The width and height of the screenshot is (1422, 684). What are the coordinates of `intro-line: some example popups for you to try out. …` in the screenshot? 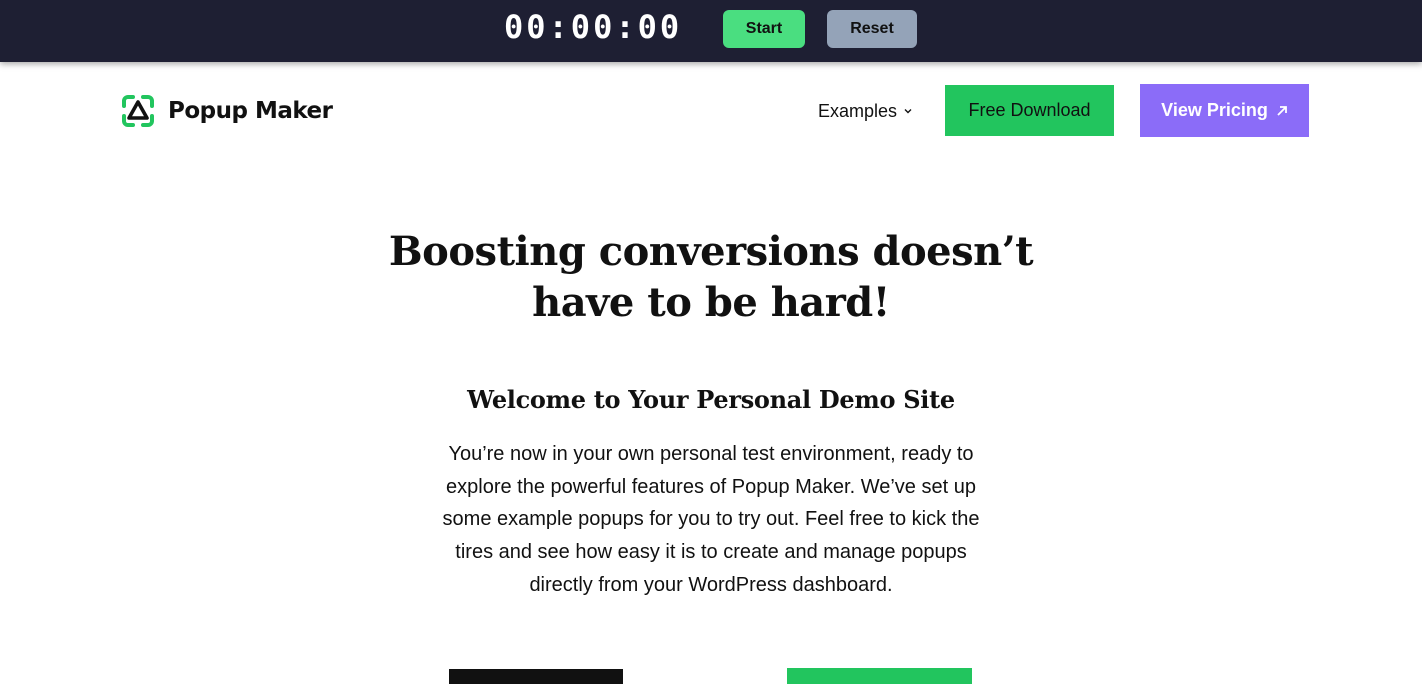 It's located at (711, 519).